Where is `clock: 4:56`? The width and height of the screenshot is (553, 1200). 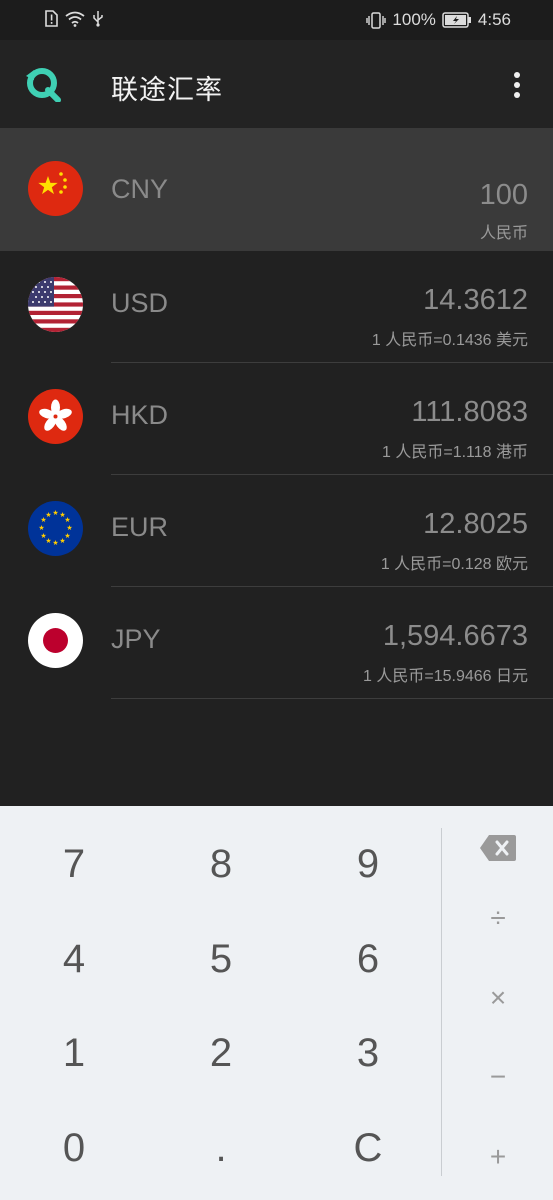
clock: 4:56 is located at coordinates (494, 19).